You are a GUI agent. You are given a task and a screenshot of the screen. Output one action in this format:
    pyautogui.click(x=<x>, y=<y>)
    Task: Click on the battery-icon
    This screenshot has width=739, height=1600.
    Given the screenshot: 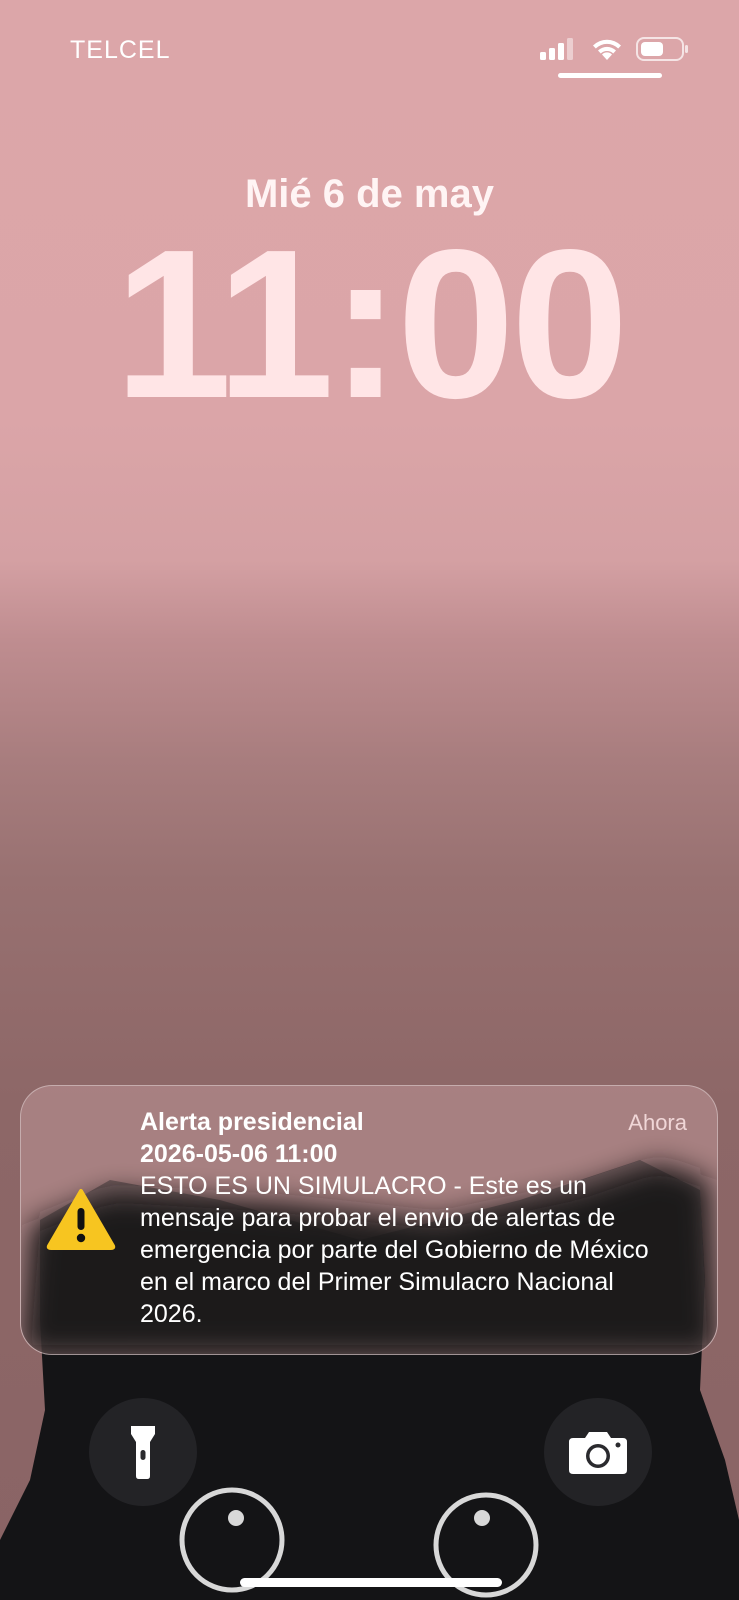 What is the action you would take?
    pyautogui.click(x=662, y=49)
    